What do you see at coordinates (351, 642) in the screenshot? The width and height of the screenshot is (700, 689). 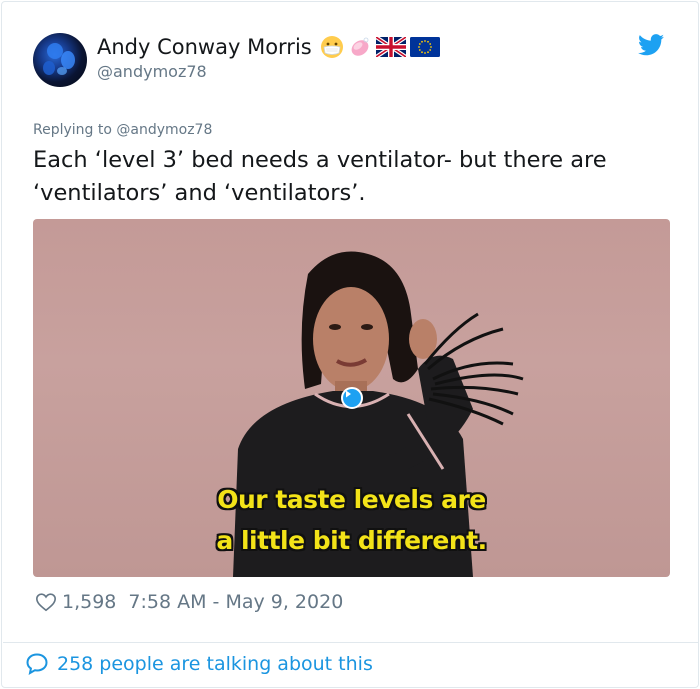 I see `footer-divider` at bounding box center [351, 642].